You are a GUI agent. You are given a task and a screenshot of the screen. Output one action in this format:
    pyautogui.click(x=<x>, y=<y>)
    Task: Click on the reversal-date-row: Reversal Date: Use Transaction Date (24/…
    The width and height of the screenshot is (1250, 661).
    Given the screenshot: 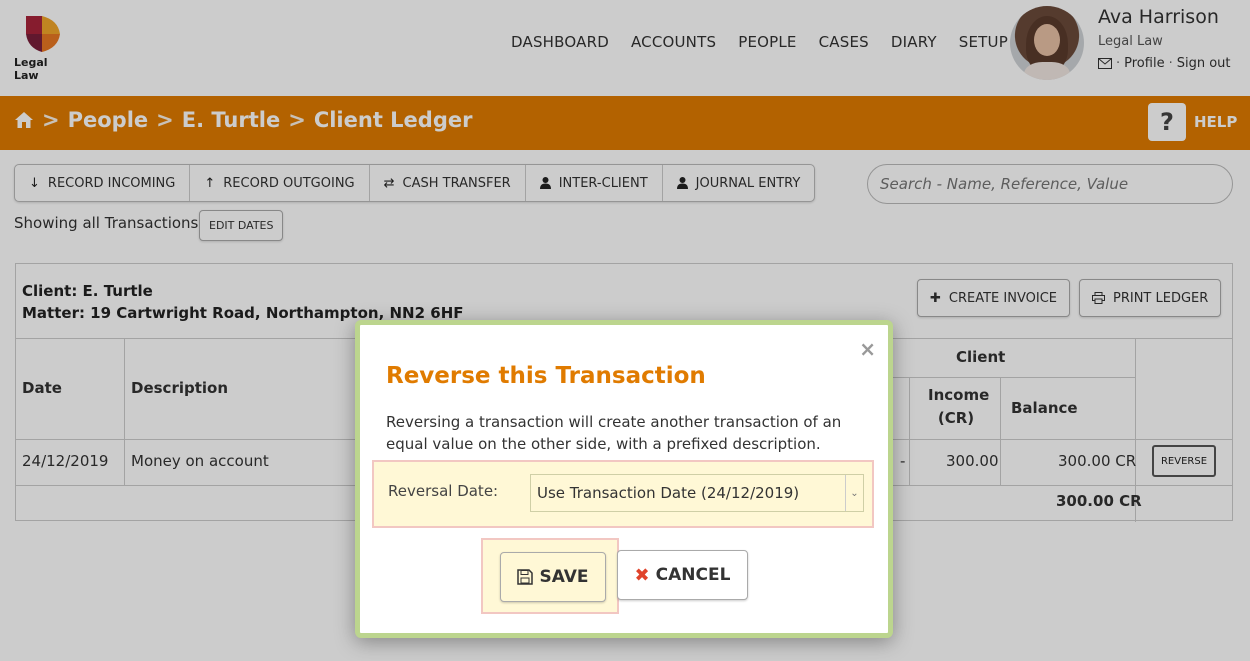 What is the action you would take?
    pyautogui.click(x=623, y=494)
    